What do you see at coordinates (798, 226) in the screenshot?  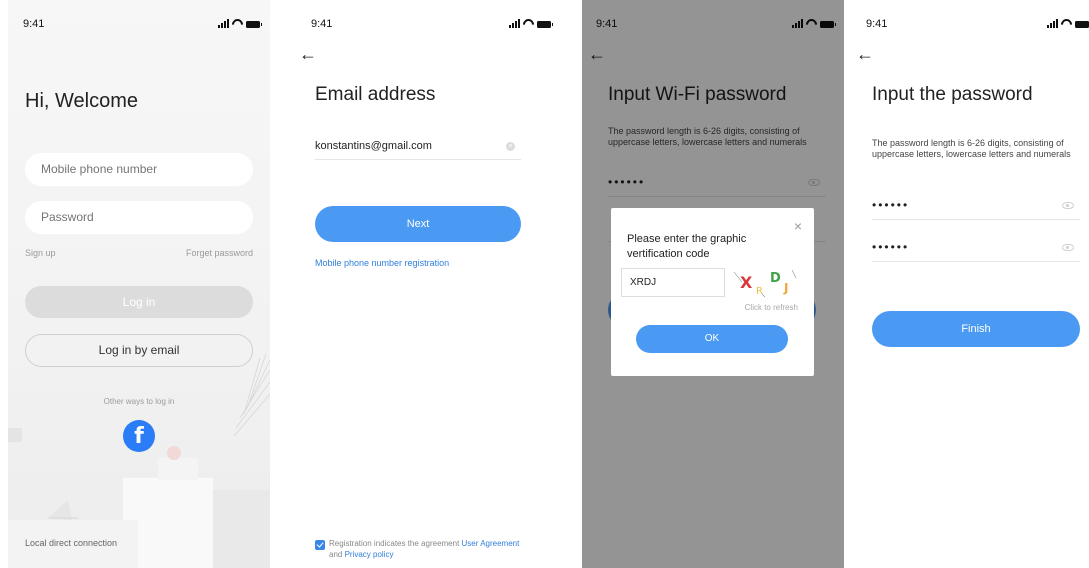 I see `close-icon: ×` at bounding box center [798, 226].